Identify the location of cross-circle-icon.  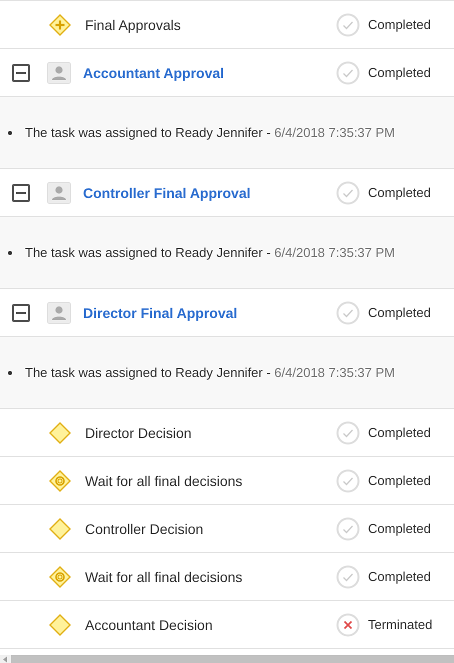
(348, 624).